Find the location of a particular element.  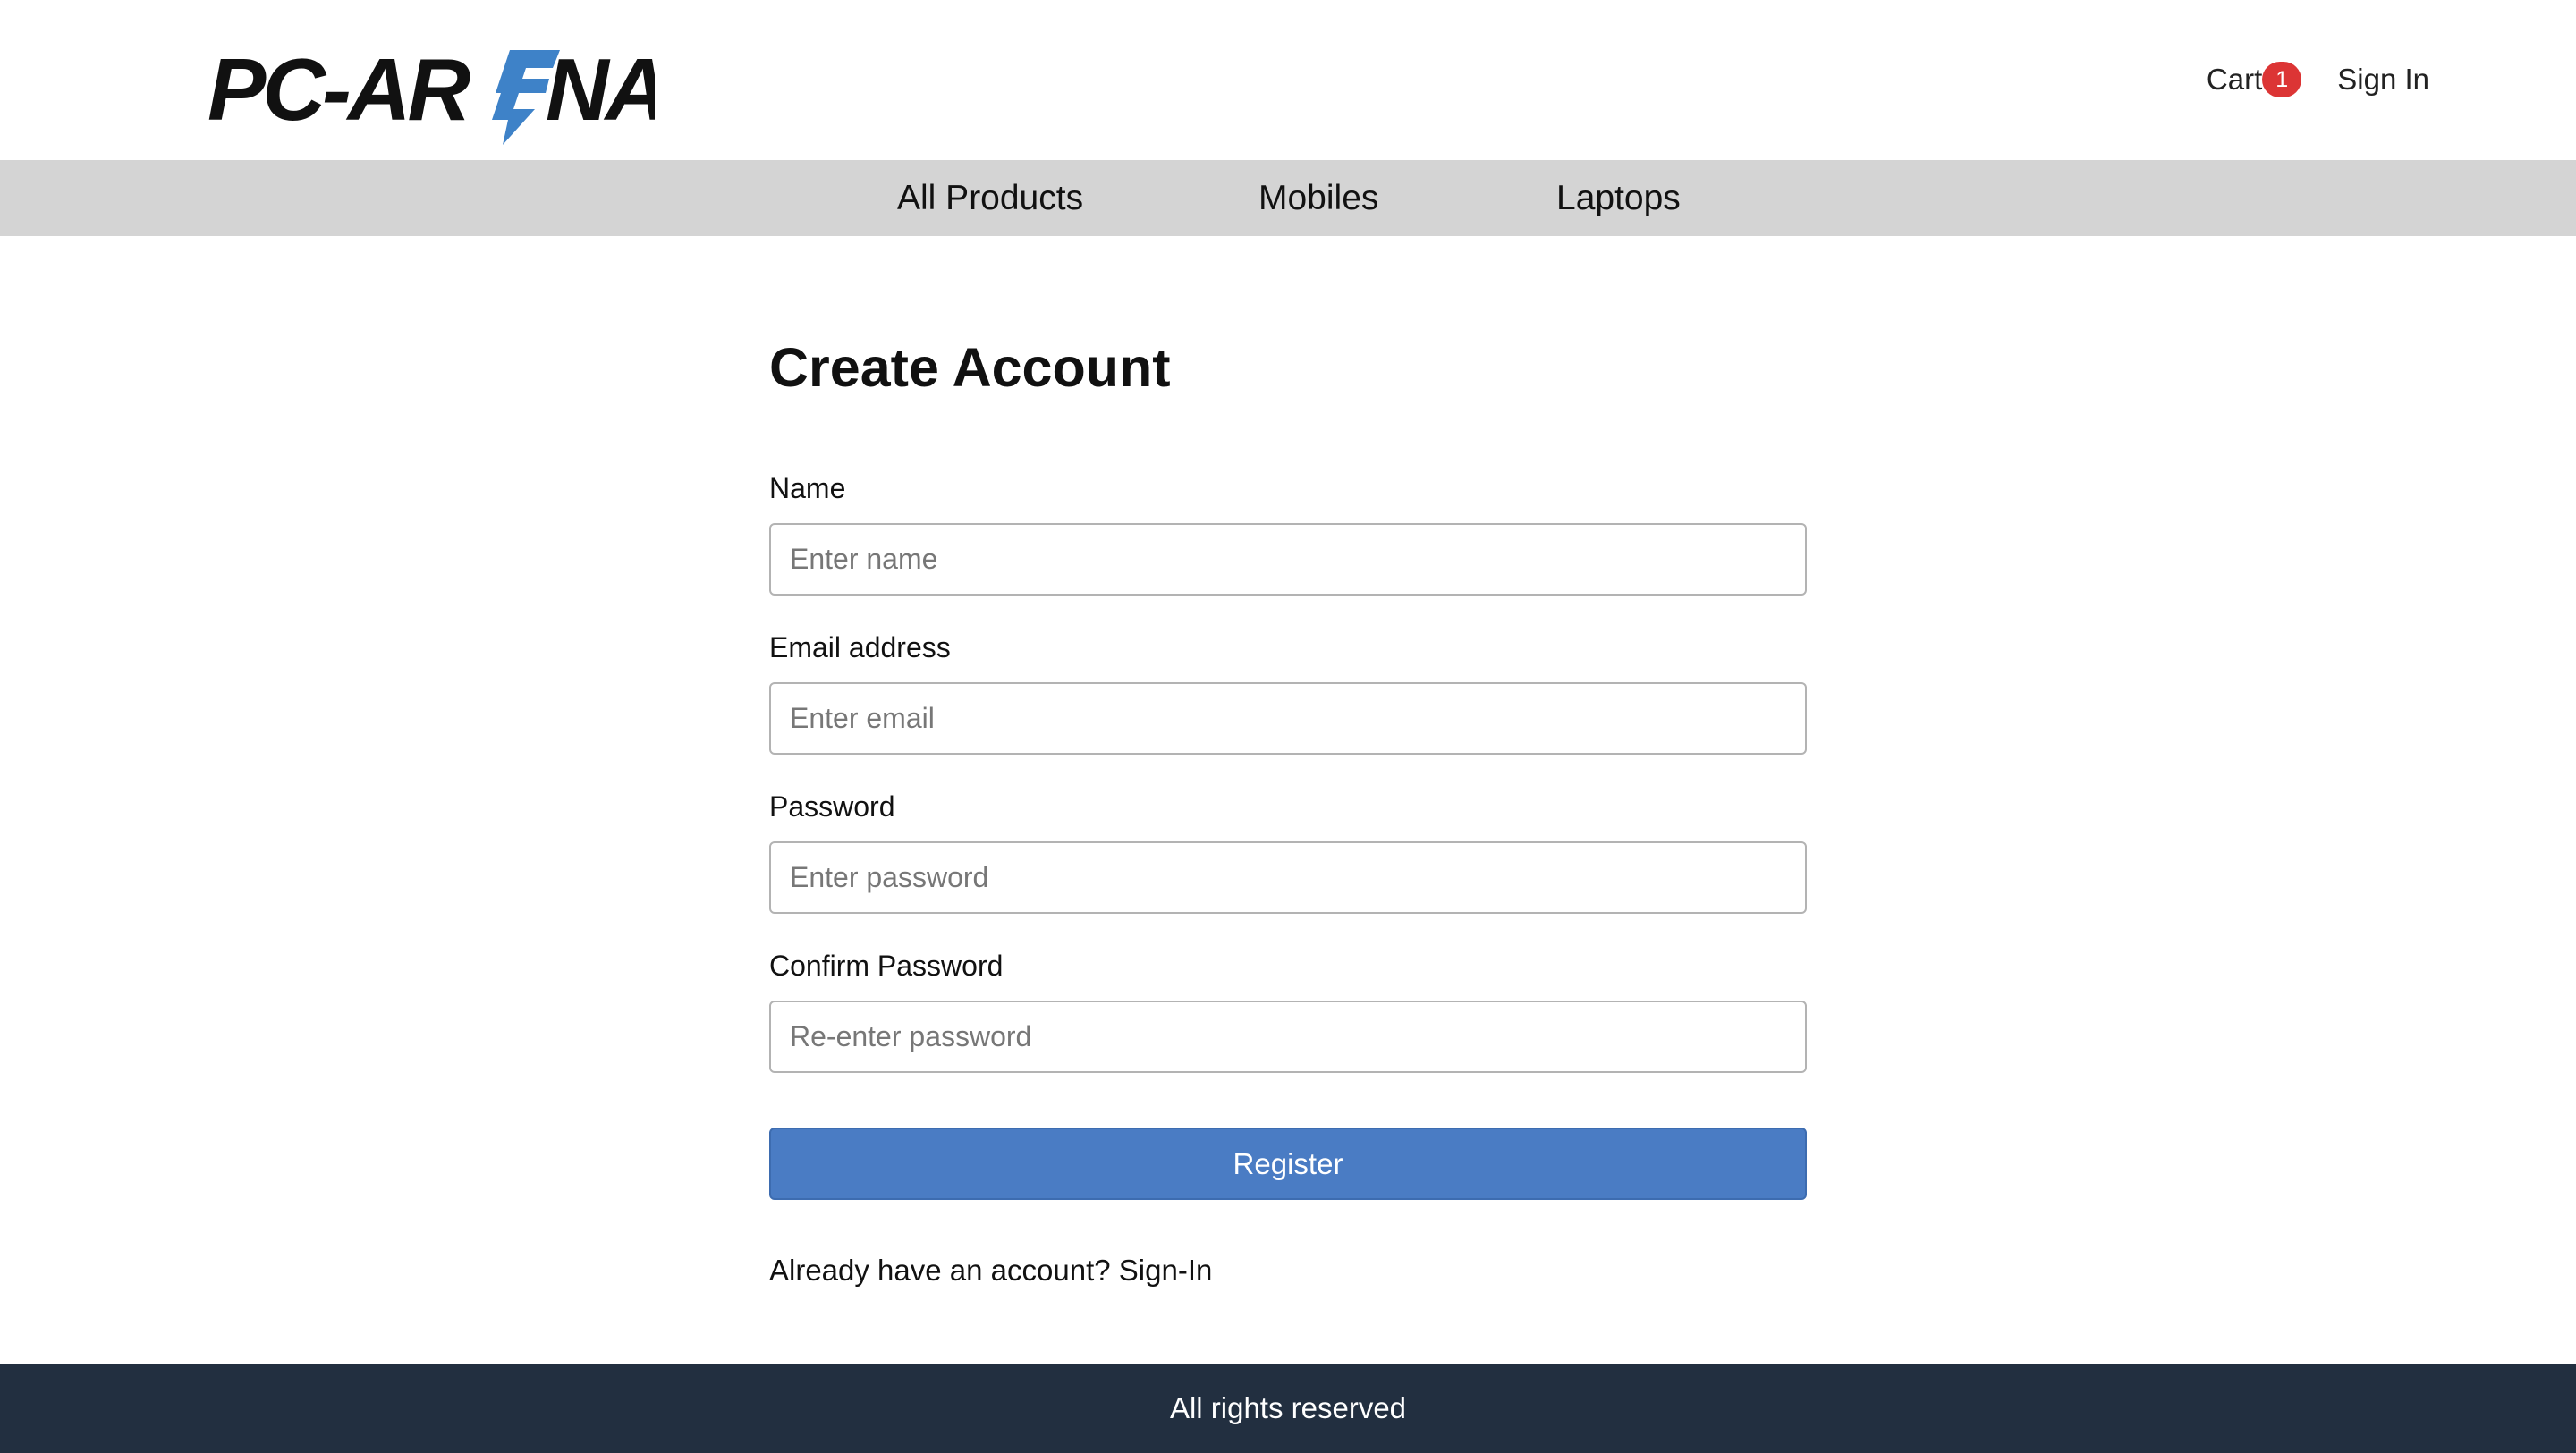

sign-in-link: Sign In is located at coordinates (2383, 80).